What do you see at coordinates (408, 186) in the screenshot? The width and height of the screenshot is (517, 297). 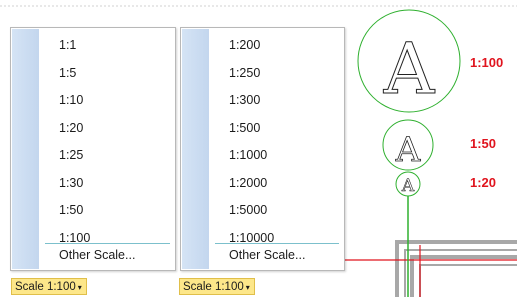 I see `letter-a-small: A` at bounding box center [408, 186].